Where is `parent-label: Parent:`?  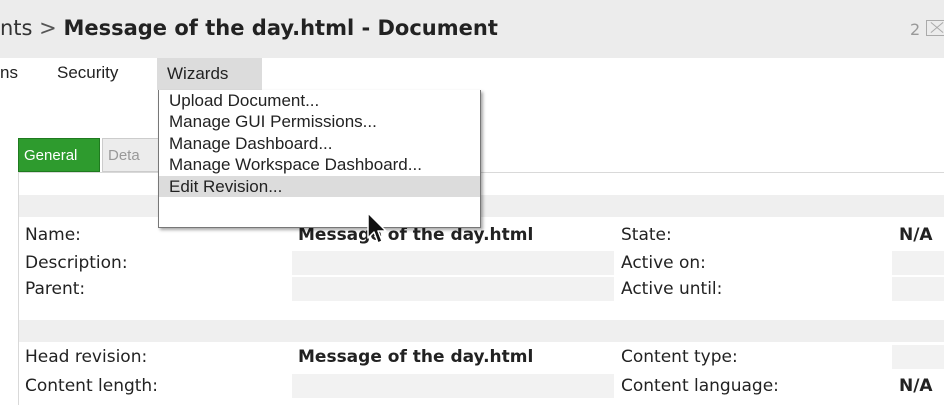 parent-label: Parent: is located at coordinates (55, 289).